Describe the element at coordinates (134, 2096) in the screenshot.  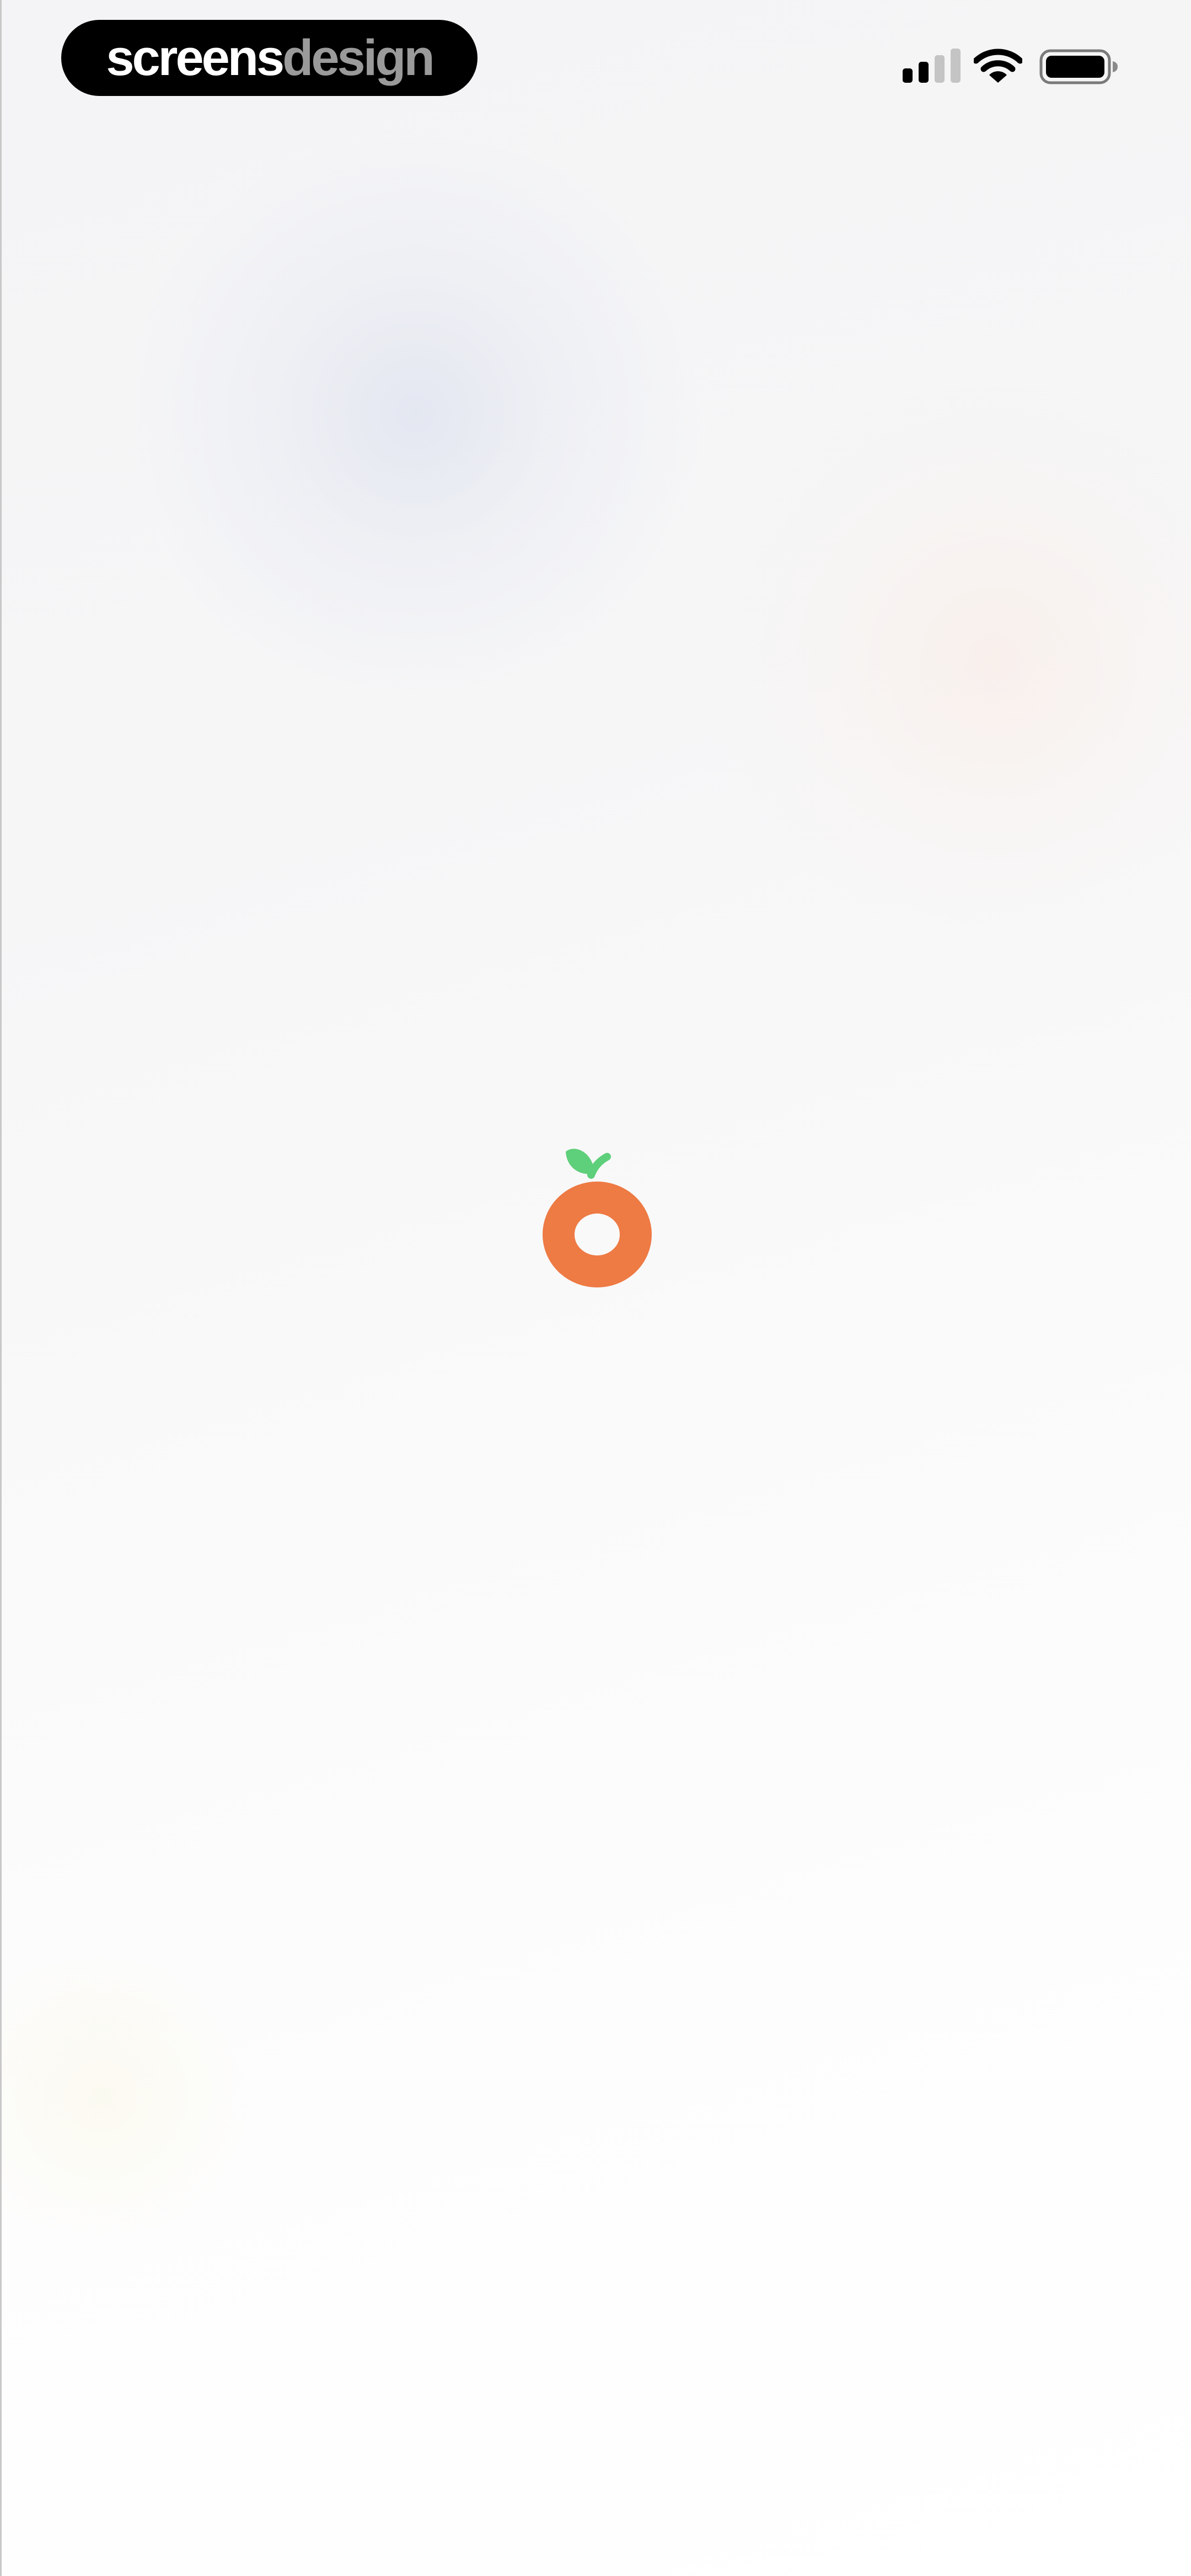
I see `background-glow-yellow` at that location.